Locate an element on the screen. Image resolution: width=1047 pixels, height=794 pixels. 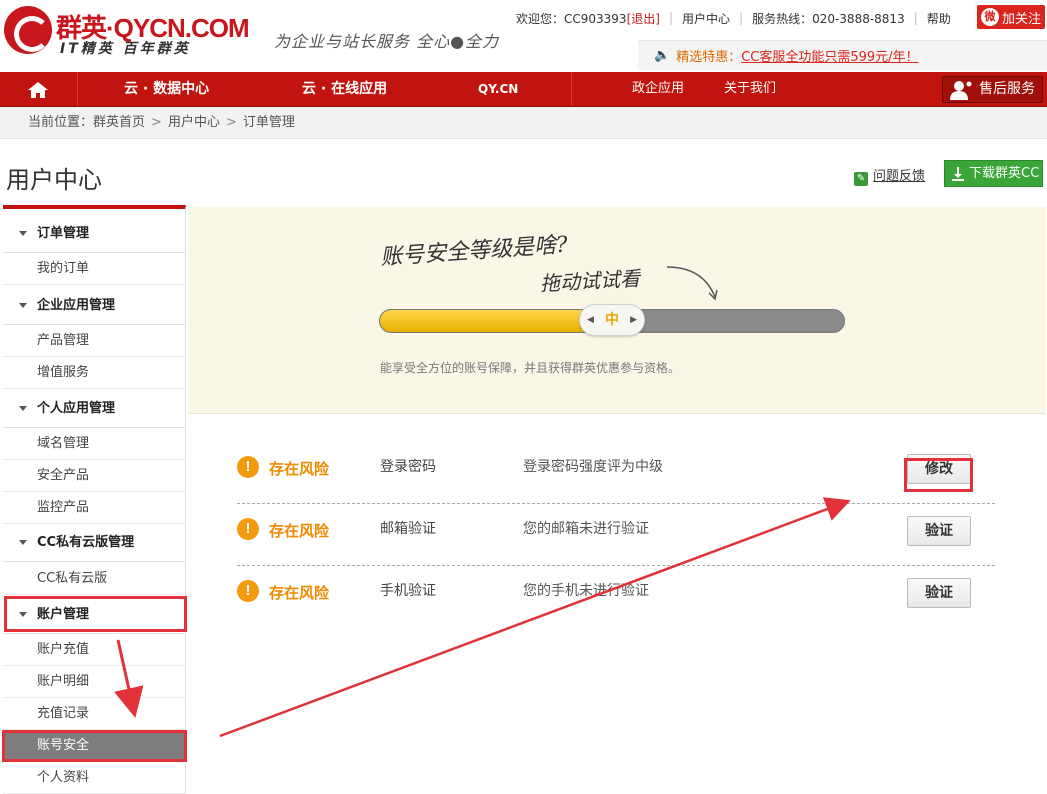
security-level-label: 中 is located at coordinates (612, 320).